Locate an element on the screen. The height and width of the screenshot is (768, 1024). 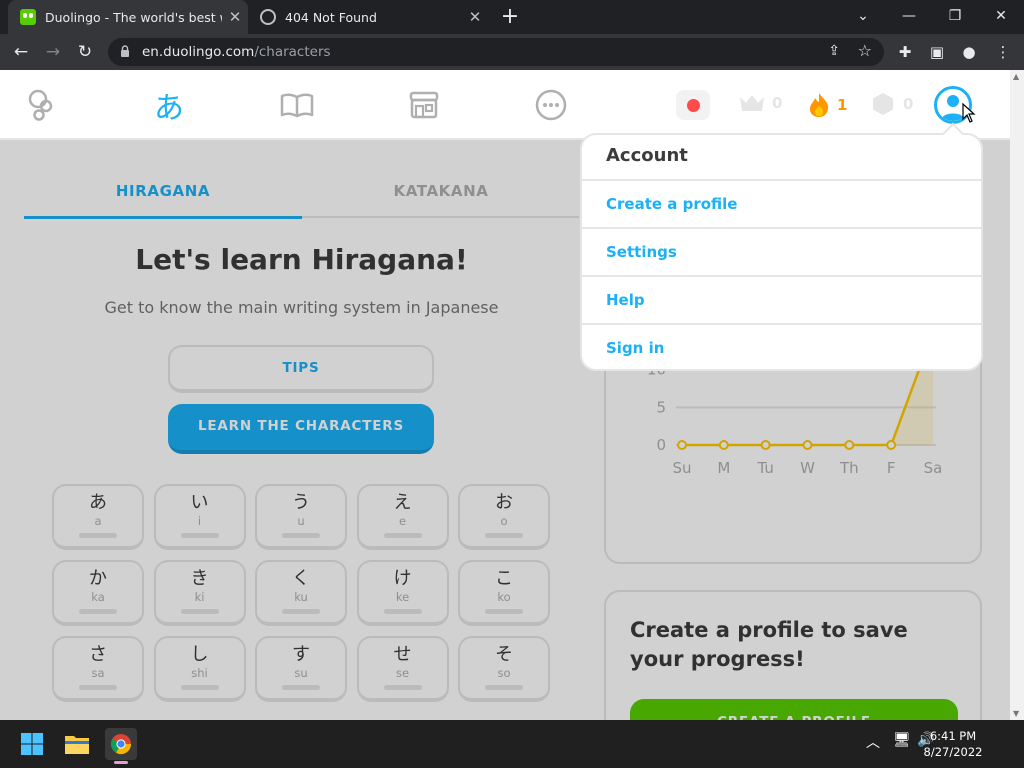
url-text: en.duolingo.com/characters is located at coordinates (236, 52).